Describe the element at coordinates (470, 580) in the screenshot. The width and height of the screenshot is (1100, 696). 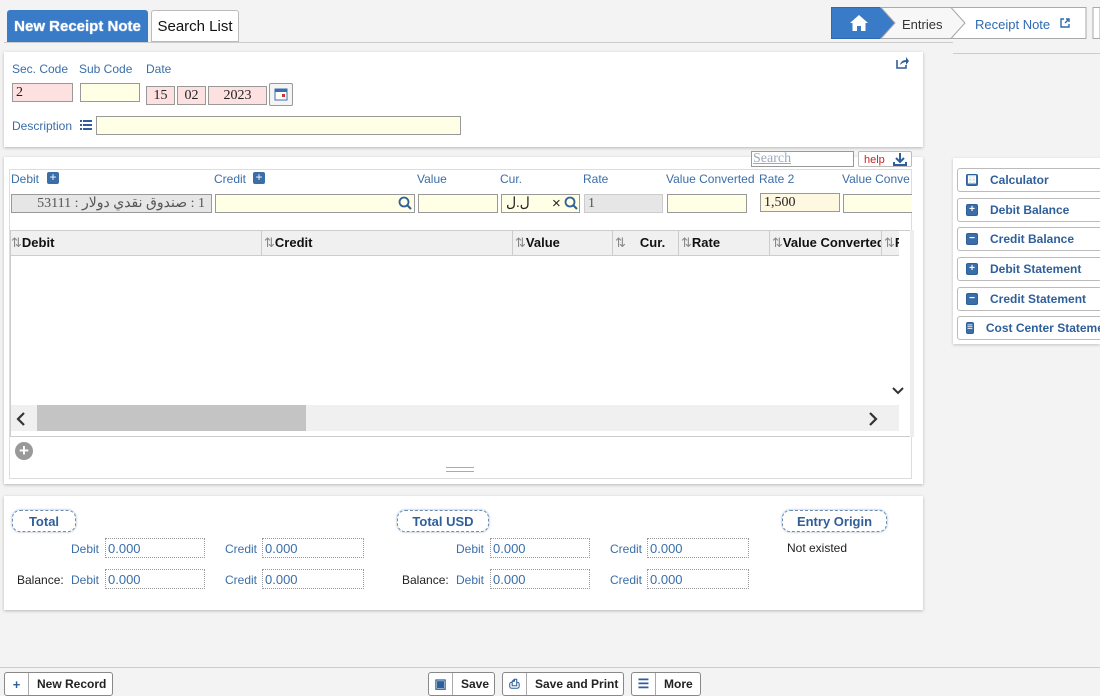
I see `usd-balance-debit-label: Debit` at that location.